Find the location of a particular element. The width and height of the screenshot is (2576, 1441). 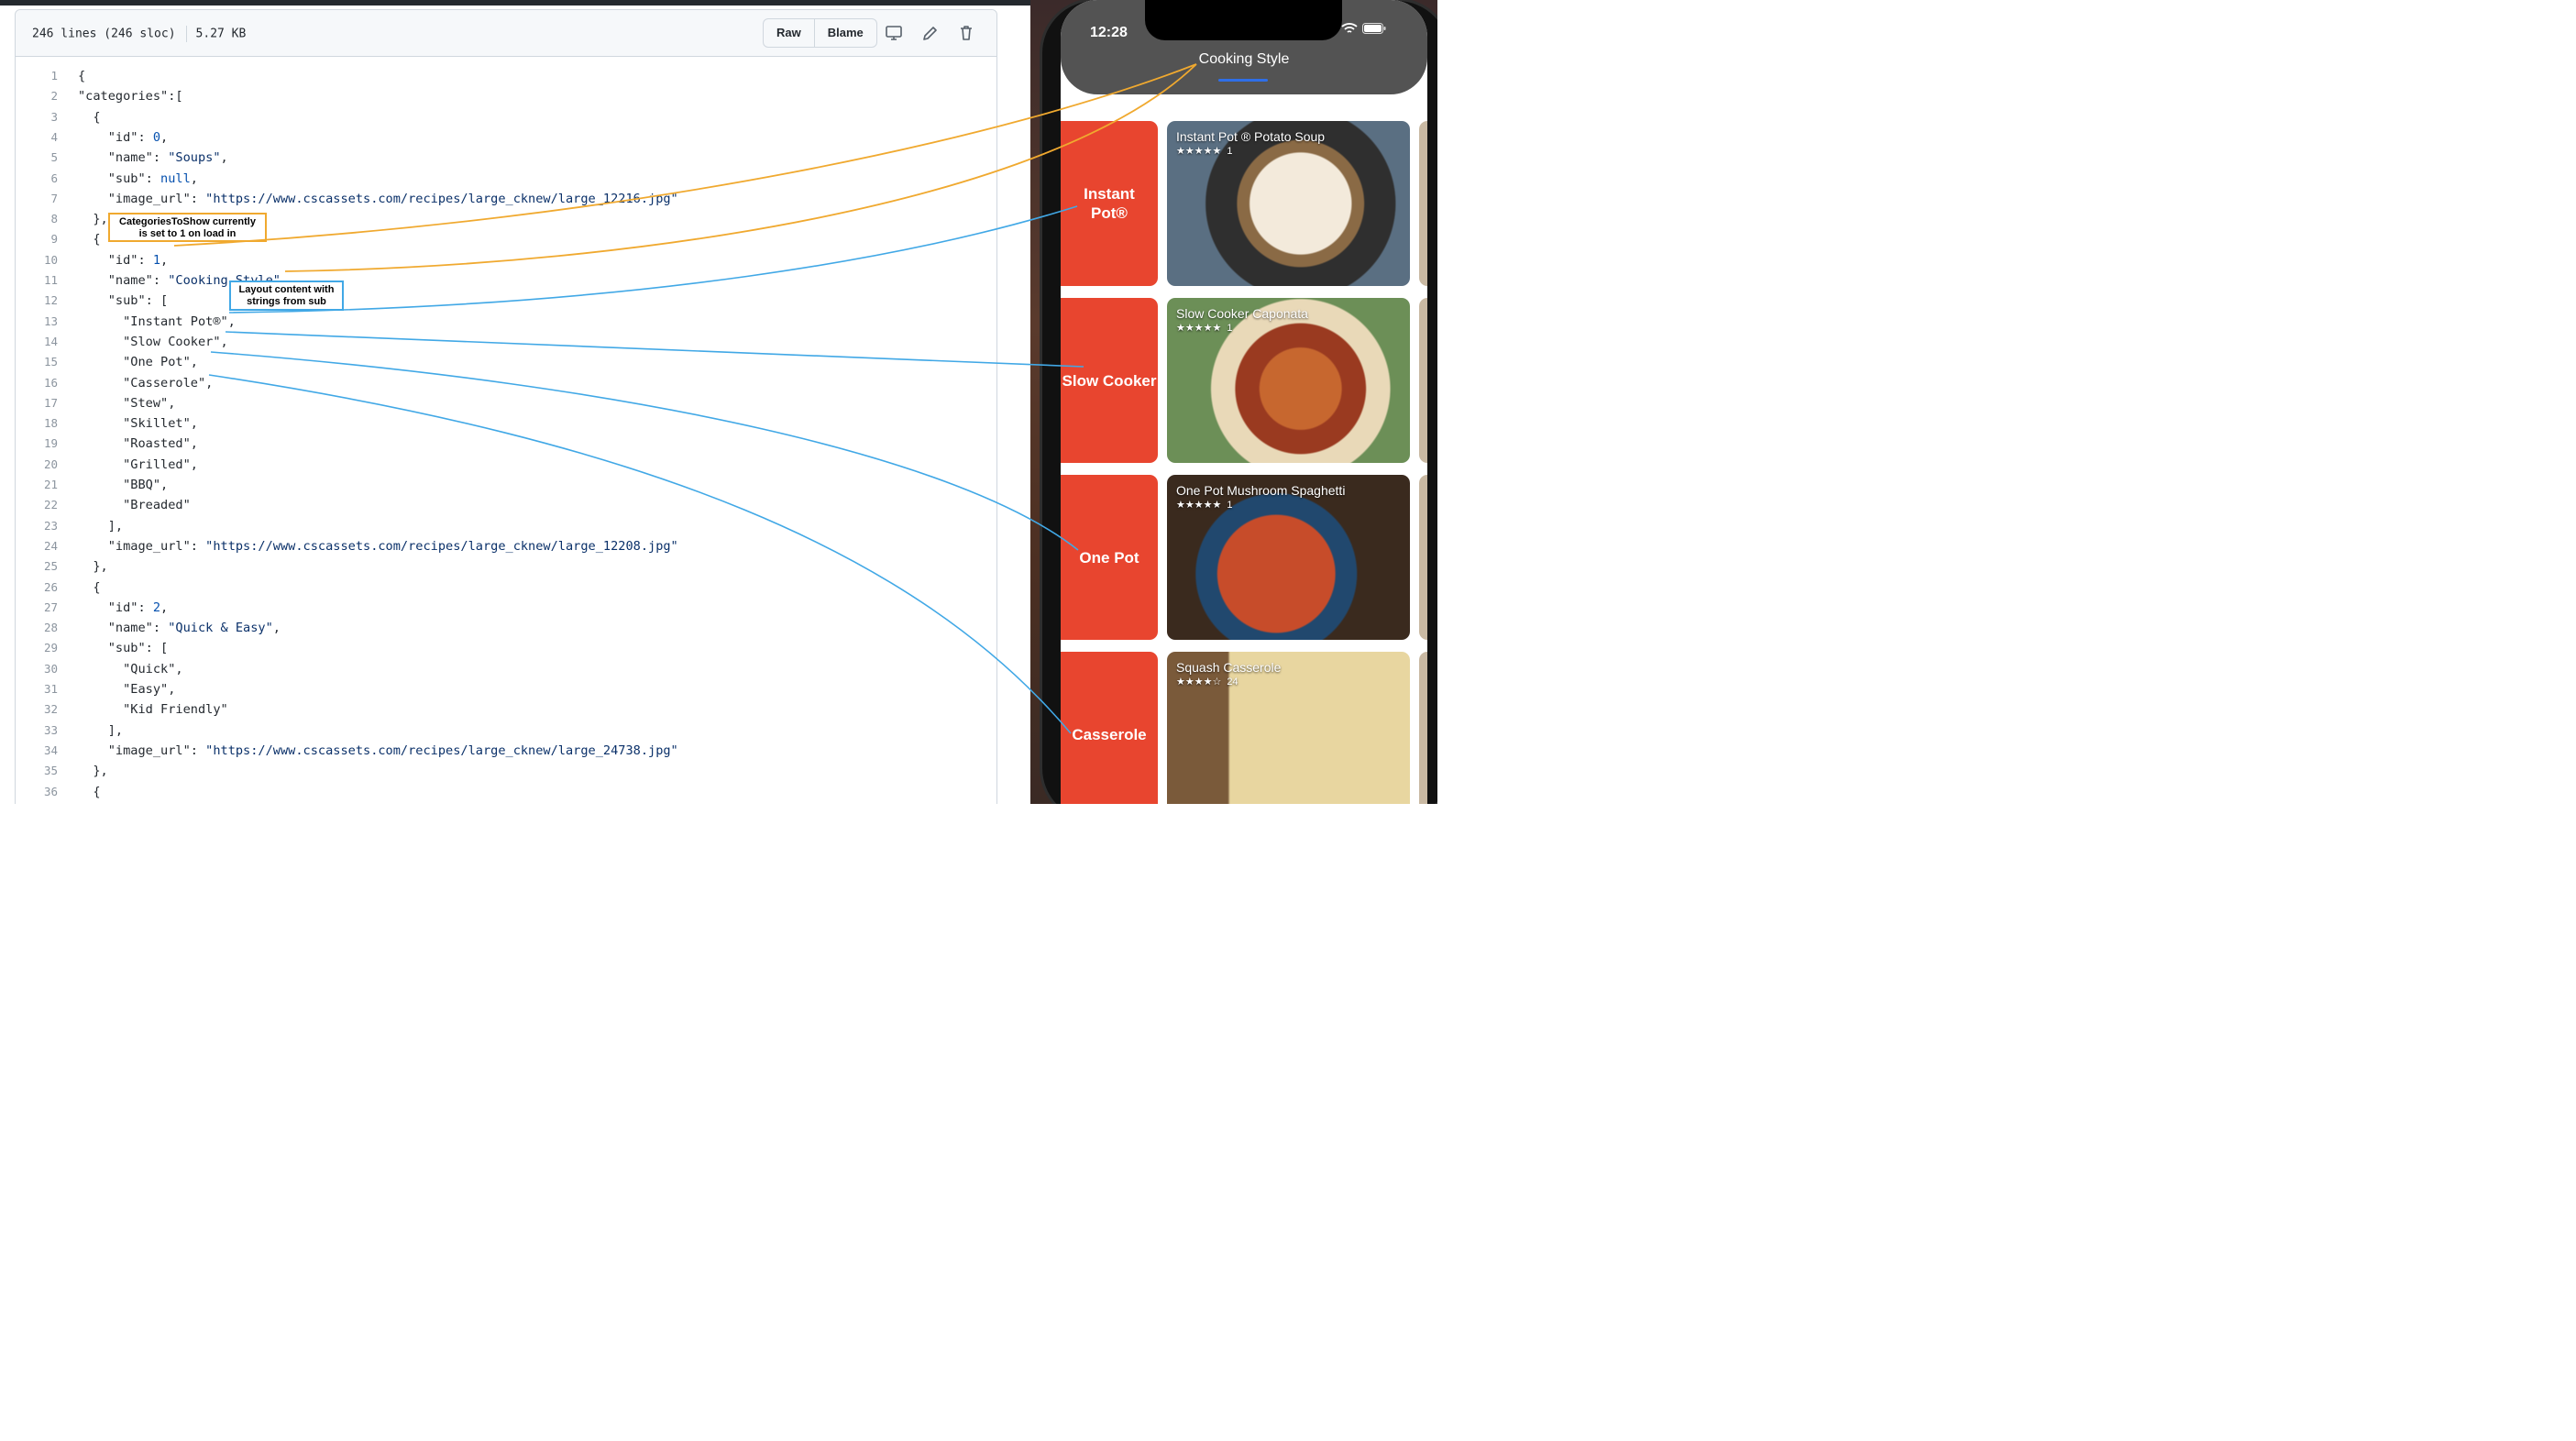

blue-connector-instant-pot is located at coordinates (653, 259).